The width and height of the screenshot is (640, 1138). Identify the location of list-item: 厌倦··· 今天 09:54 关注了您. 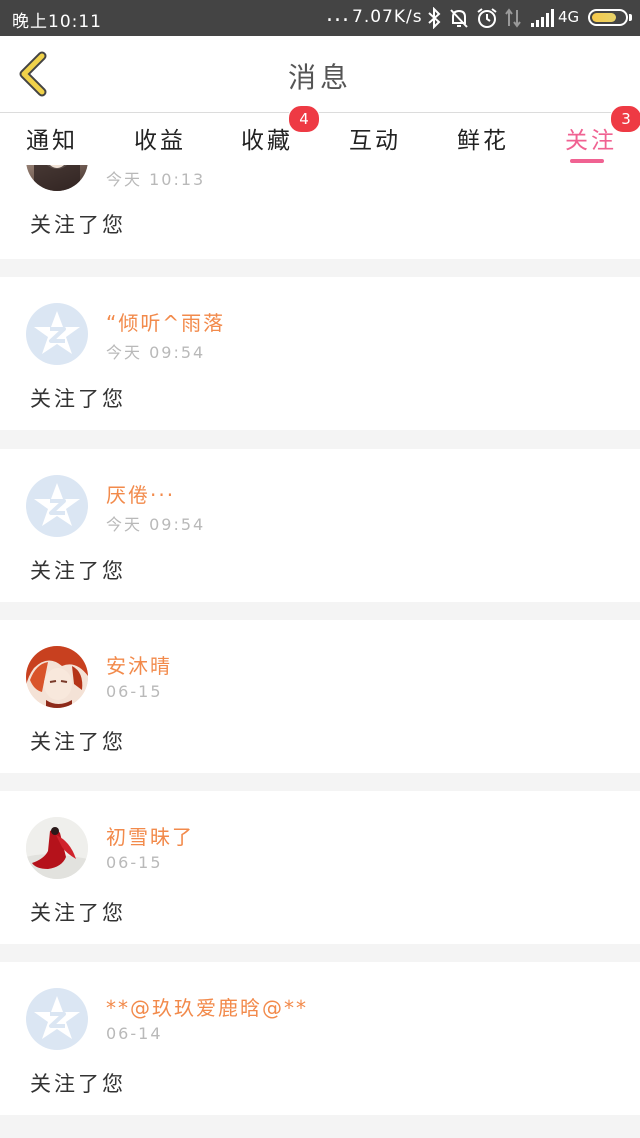
(320, 525).